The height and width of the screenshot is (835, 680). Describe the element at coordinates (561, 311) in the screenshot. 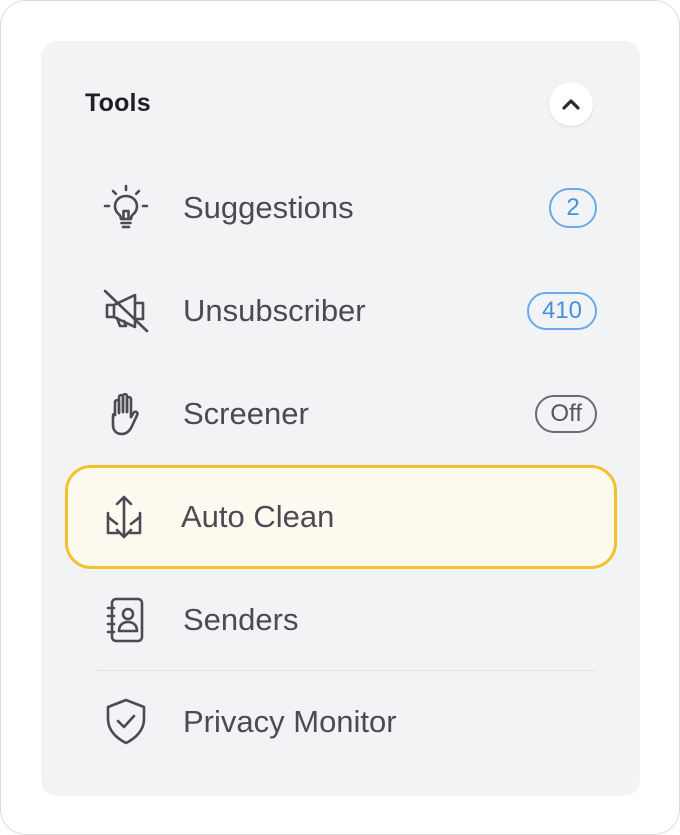

I see `count-badge: 410` at that location.